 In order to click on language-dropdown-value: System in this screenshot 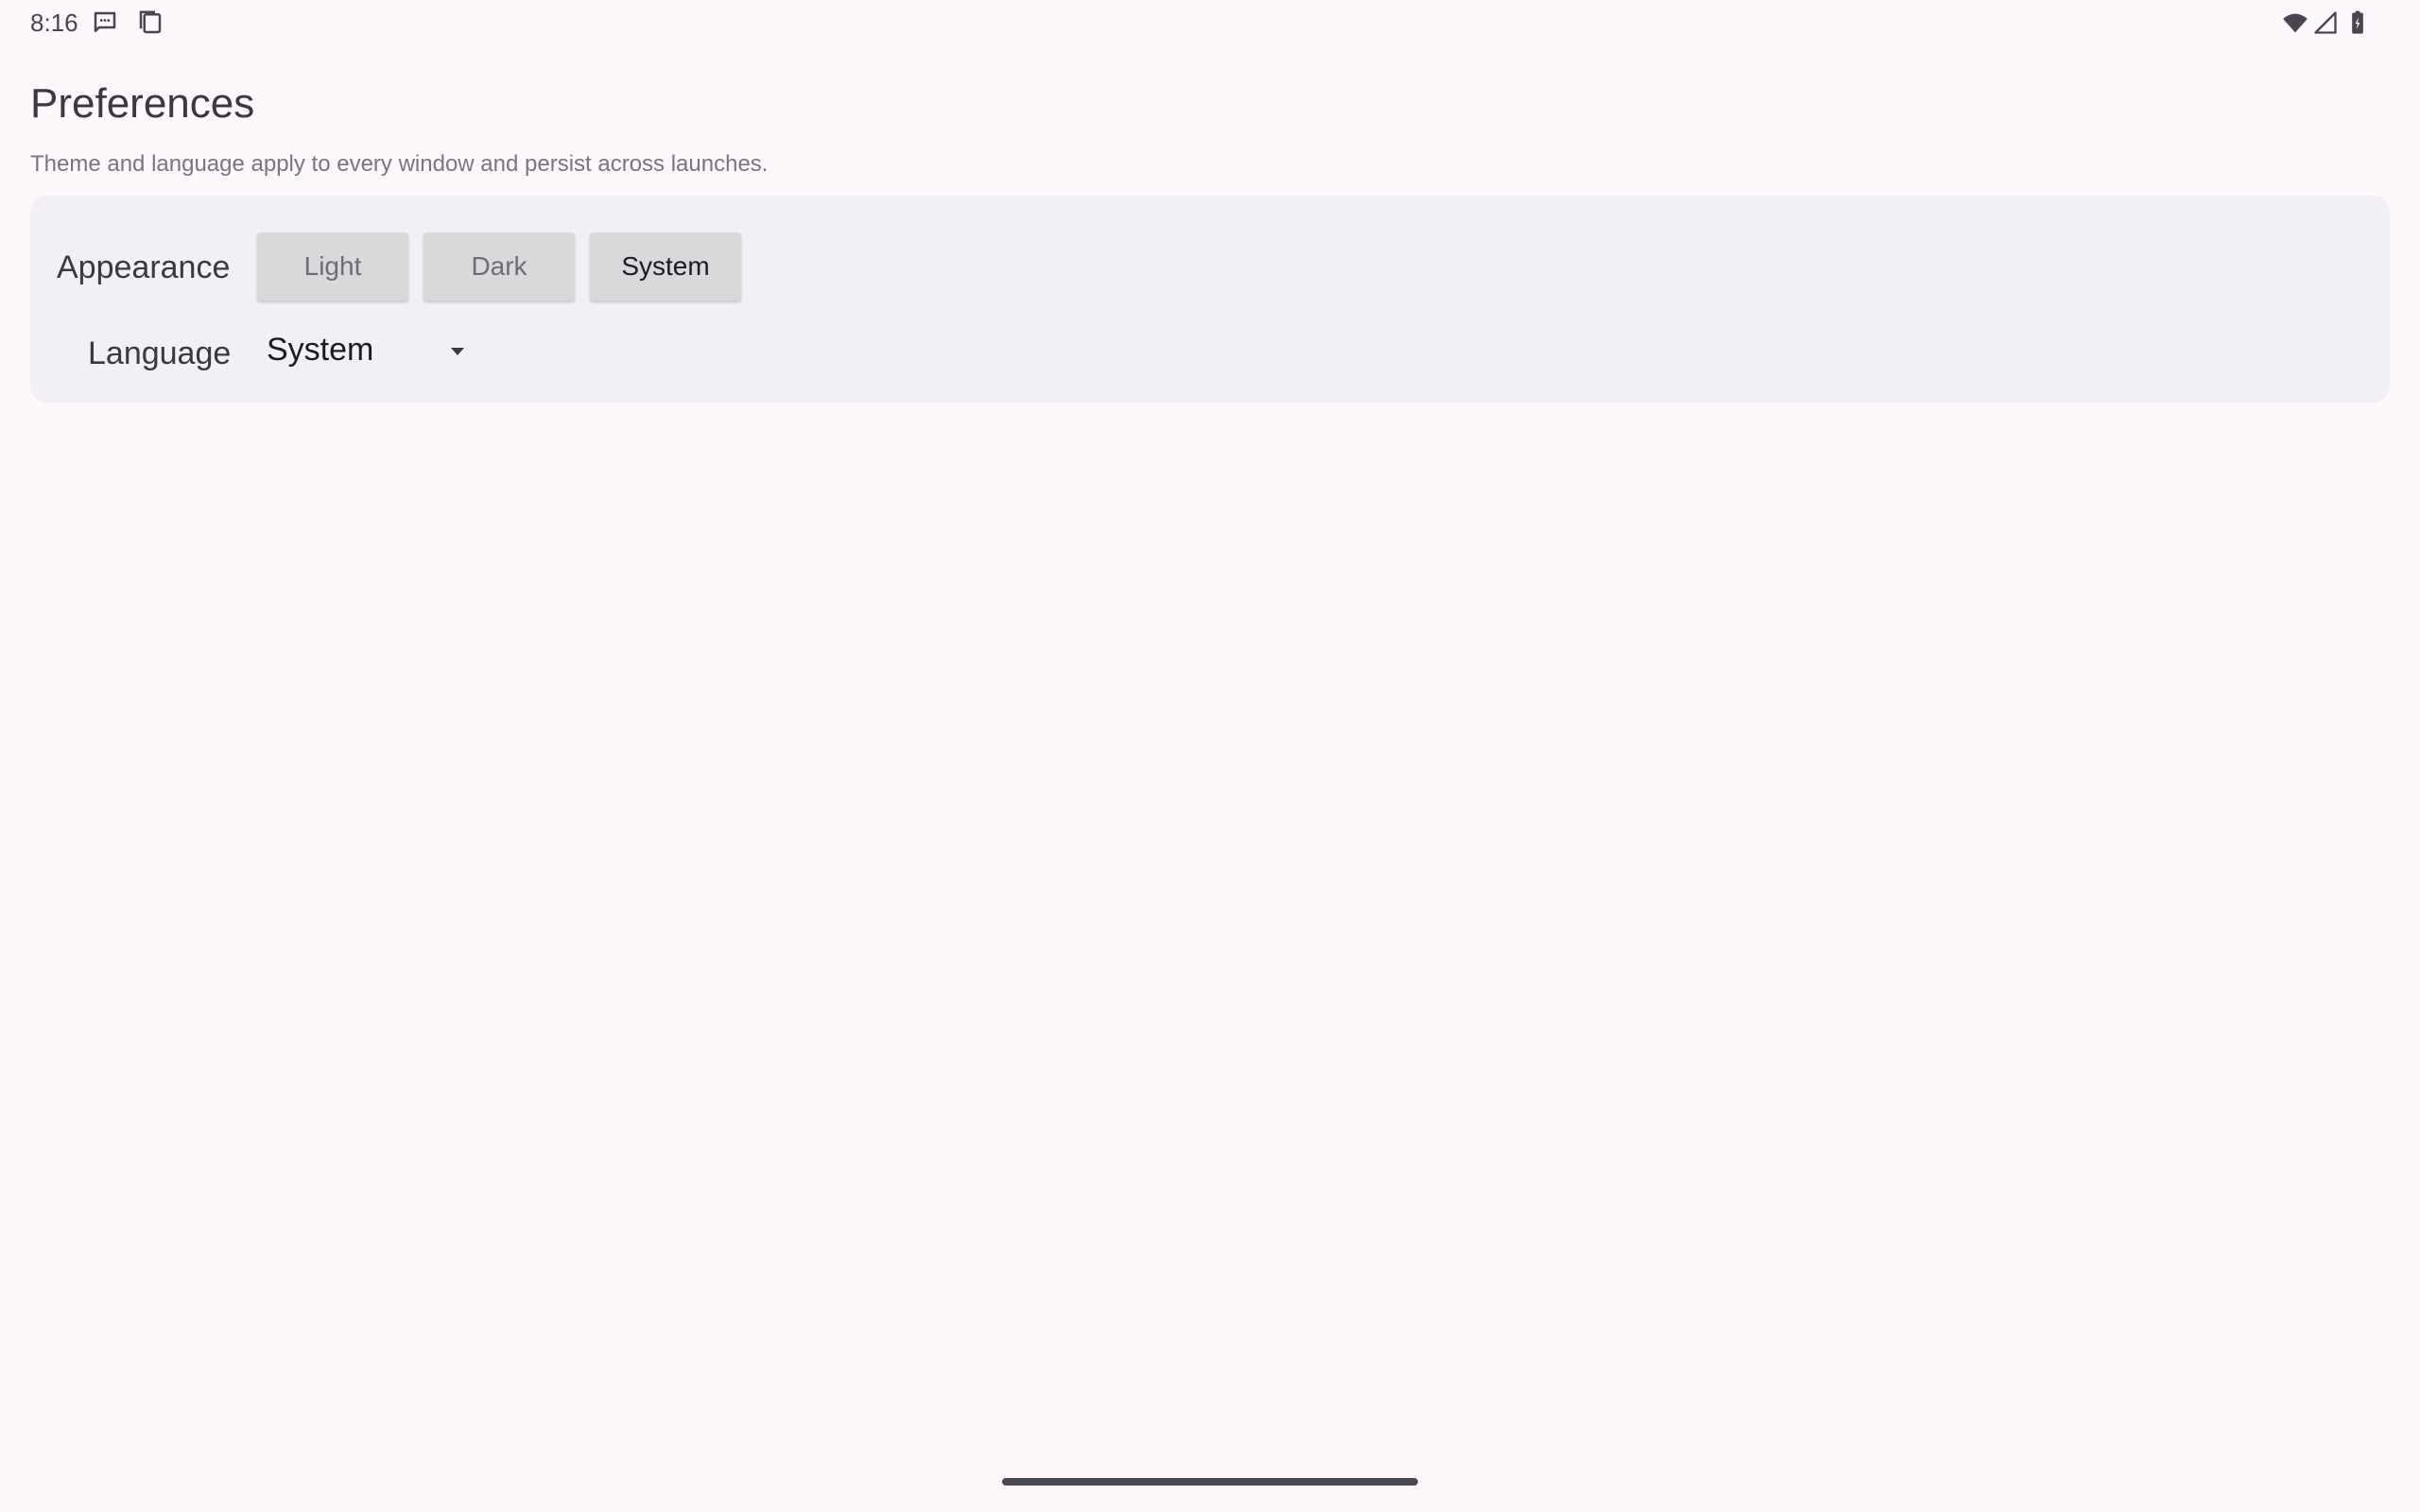, I will do `click(320, 350)`.